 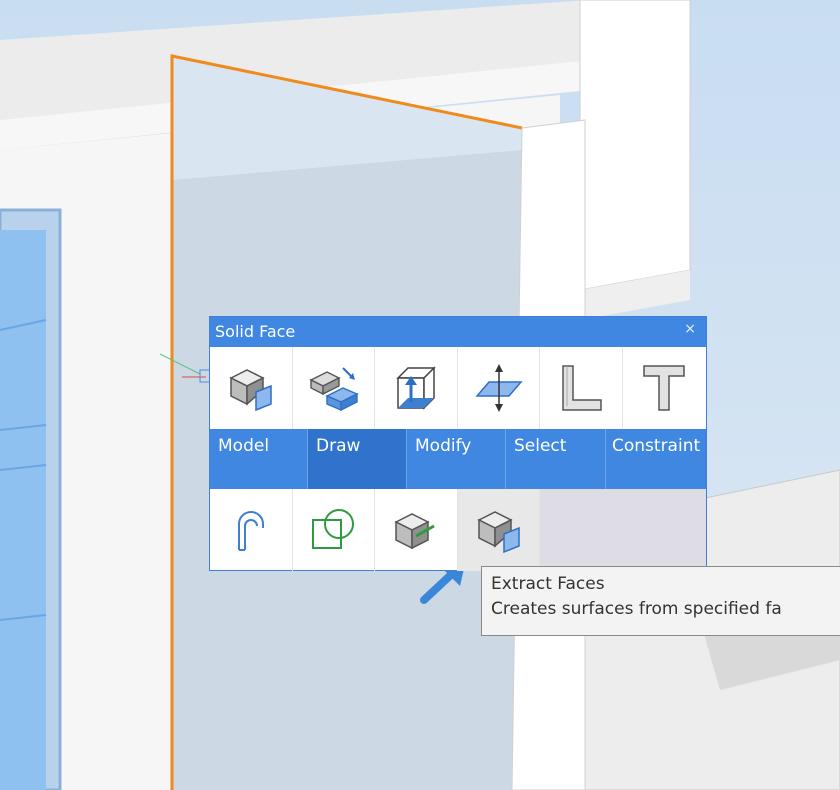 I want to click on tool-tabs: Model Draw Modify Select Constraint, so click(x=458, y=459).